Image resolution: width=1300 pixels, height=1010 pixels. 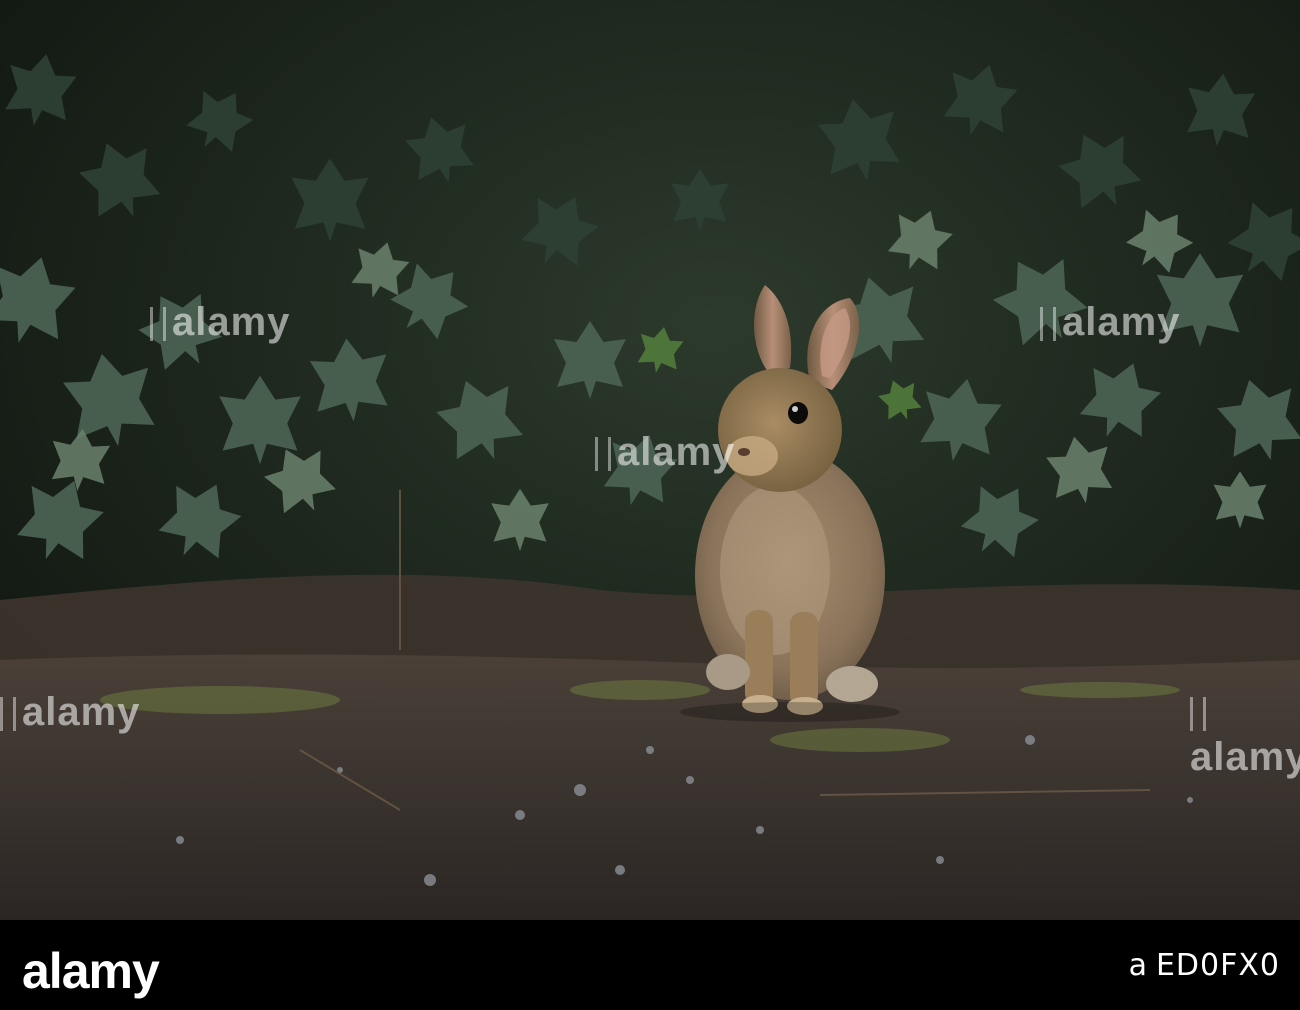 I want to click on footer-bar: alamy a ED0FX0, so click(x=650, y=965).